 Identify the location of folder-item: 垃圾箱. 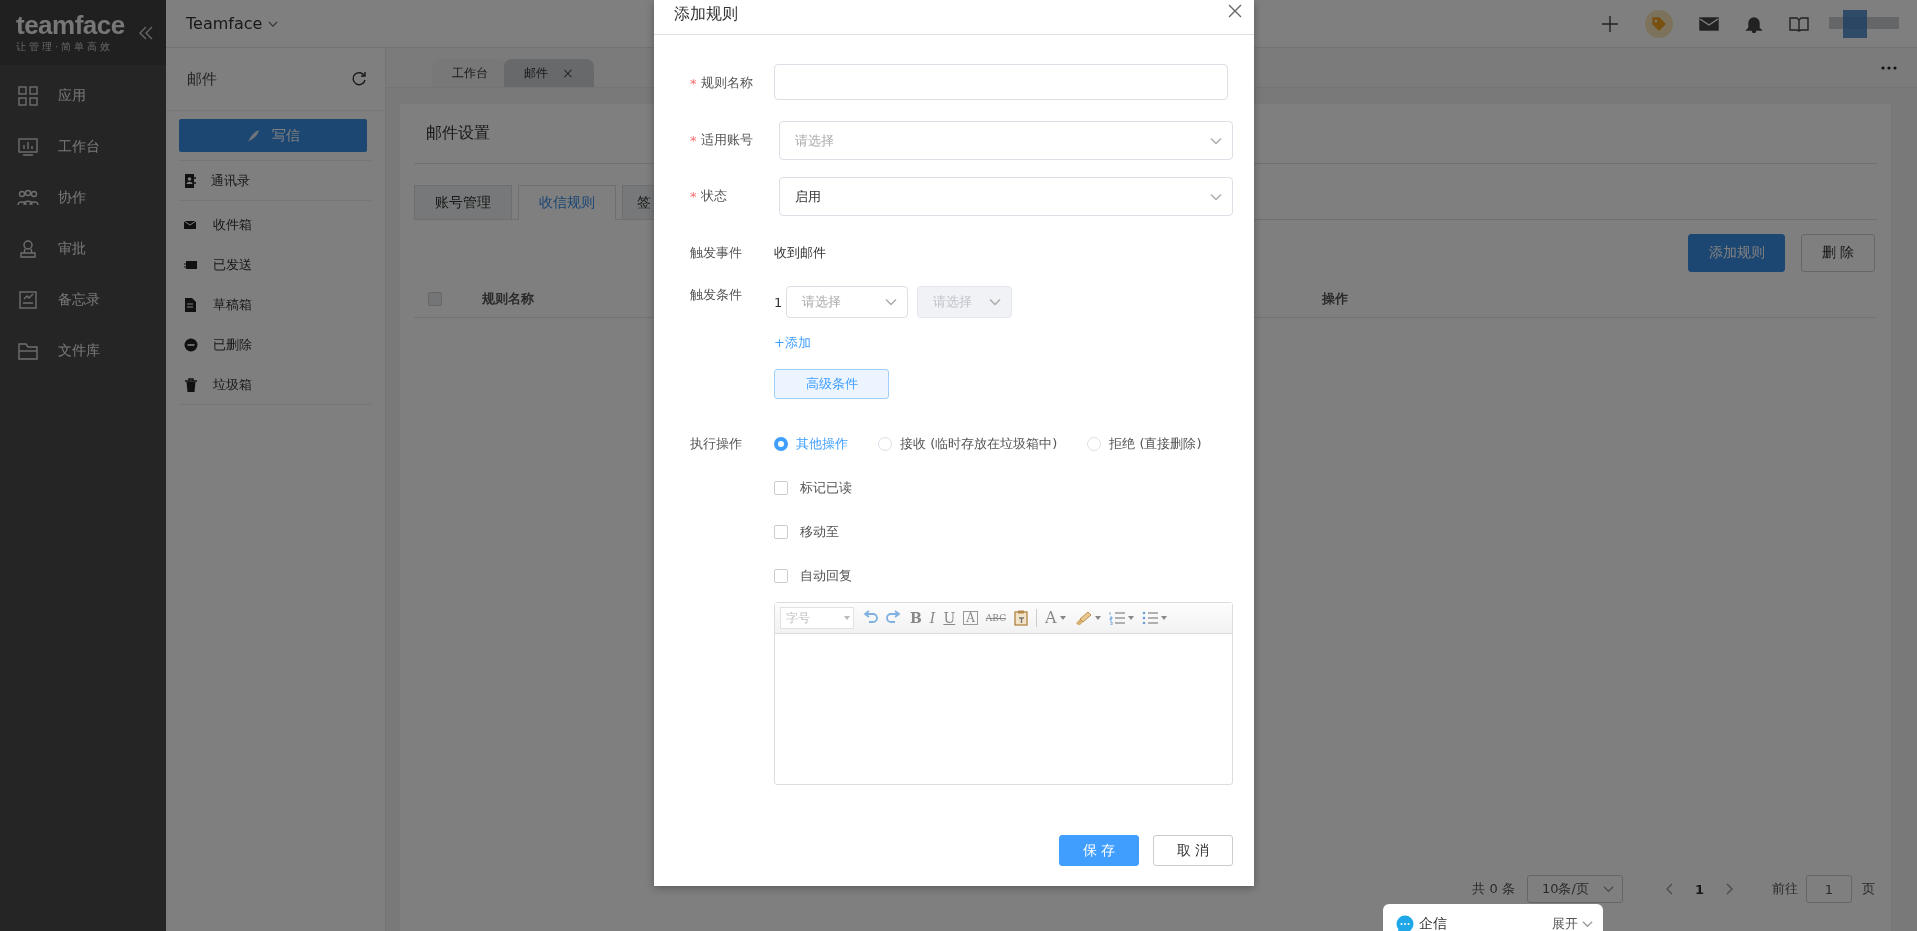
(275, 385).